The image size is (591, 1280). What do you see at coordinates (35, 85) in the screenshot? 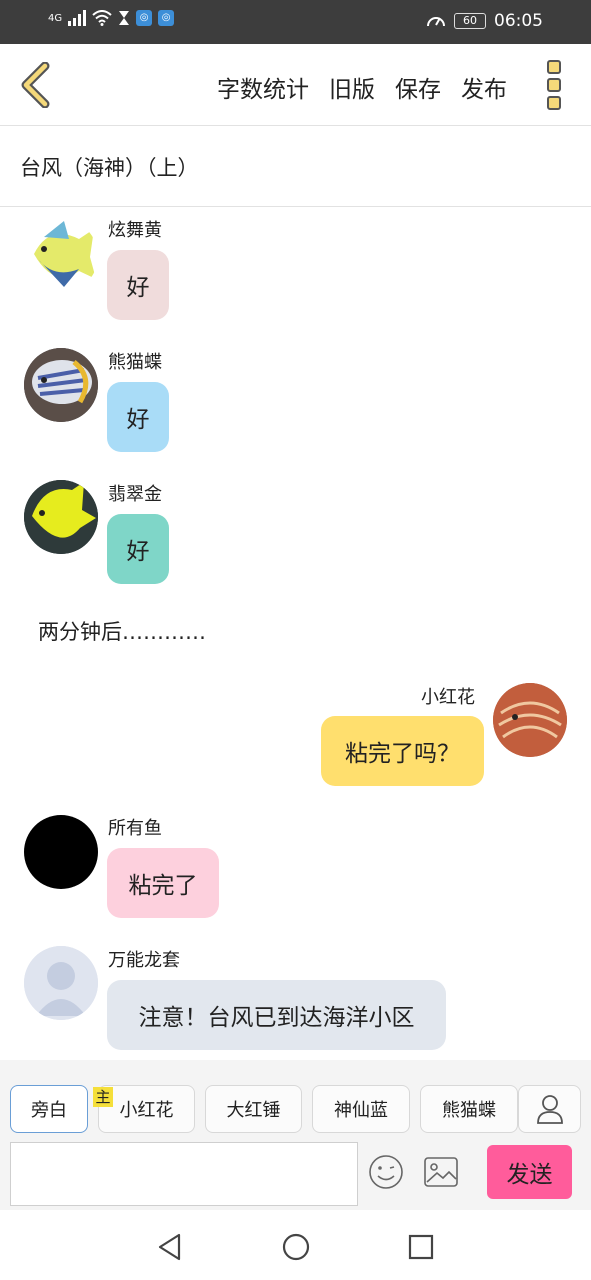
I see `back-arrow-icon` at bounding box center [35, 85].